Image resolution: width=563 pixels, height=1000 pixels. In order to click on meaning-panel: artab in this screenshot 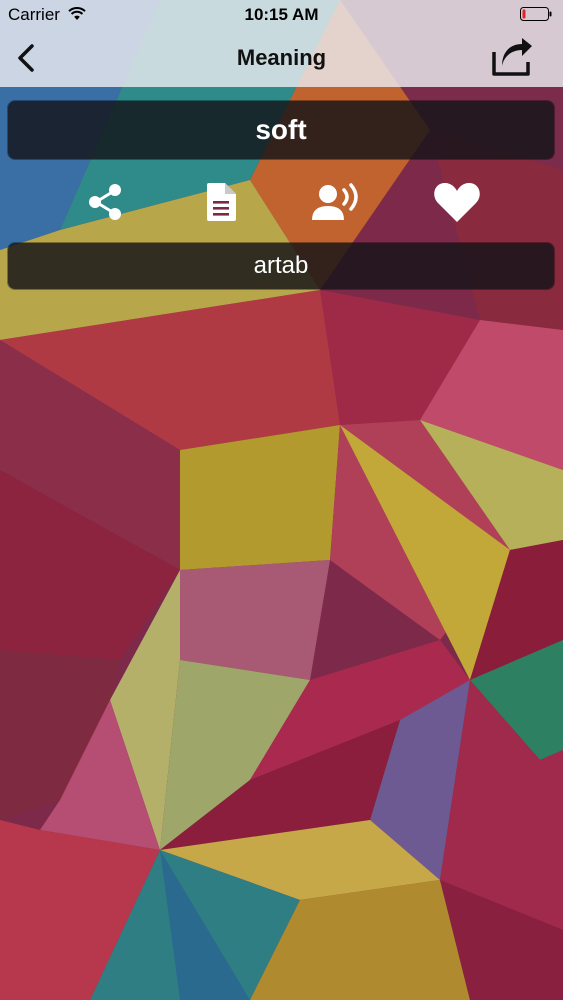, I will do `click(281, 266)`.